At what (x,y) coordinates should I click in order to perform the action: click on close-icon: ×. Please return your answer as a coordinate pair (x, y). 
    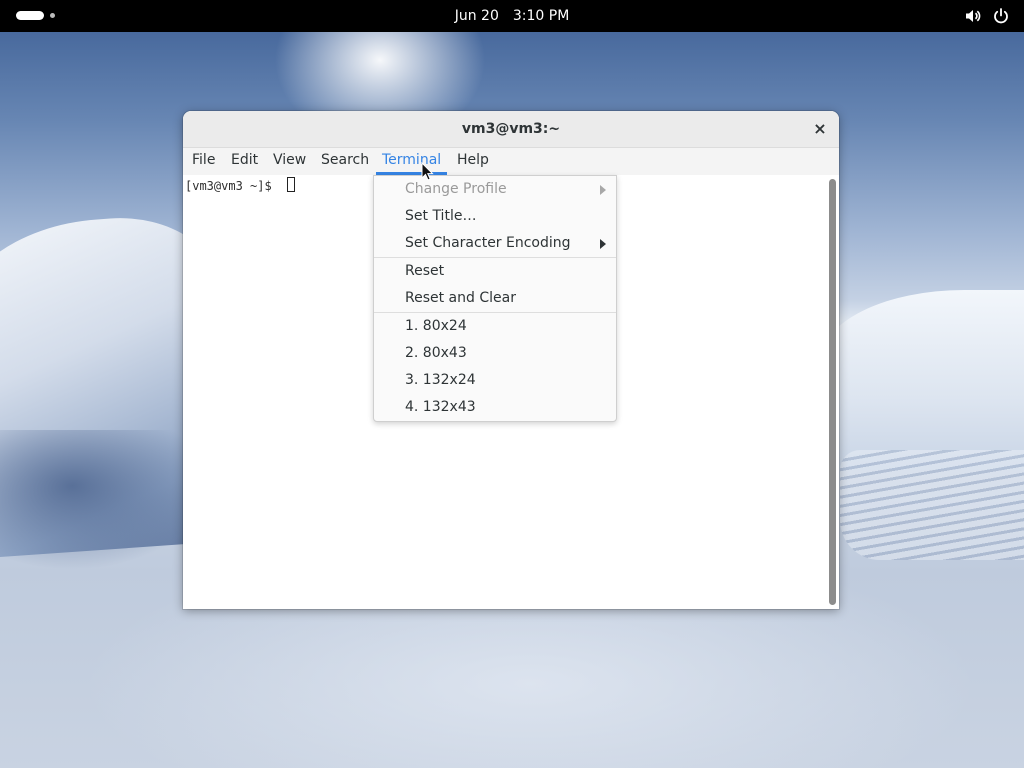
    Looking at the image, I should click on (820, 129).